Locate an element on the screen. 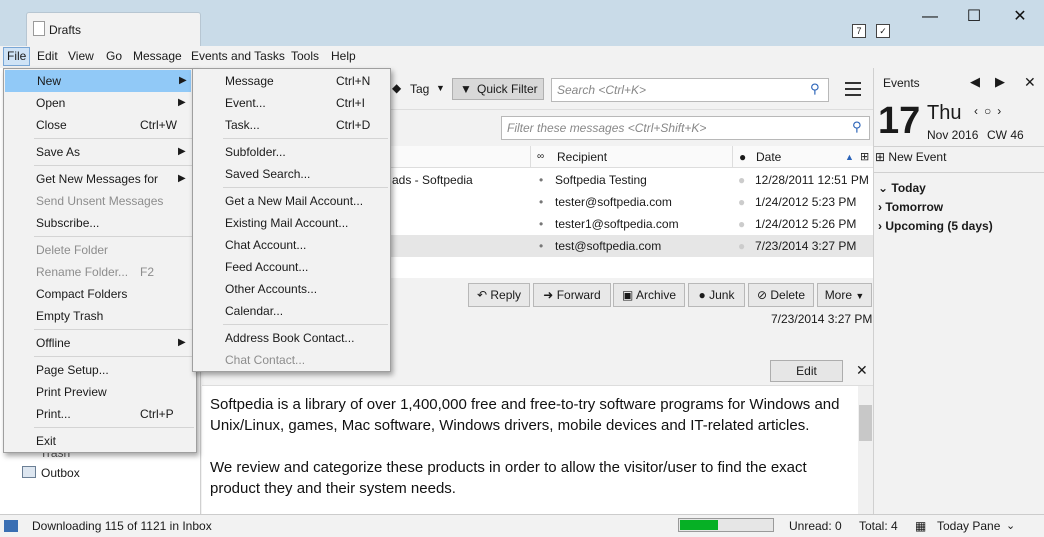 This screenshot has height=537, width=1044. row-recipient: test@softpedia.com is located at coordinates (608, 246).